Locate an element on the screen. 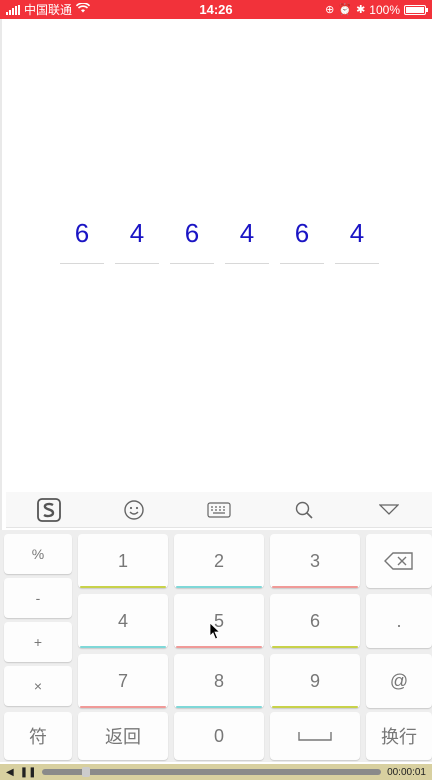  battery-percent: 100% is located at coordinates (384, 9).